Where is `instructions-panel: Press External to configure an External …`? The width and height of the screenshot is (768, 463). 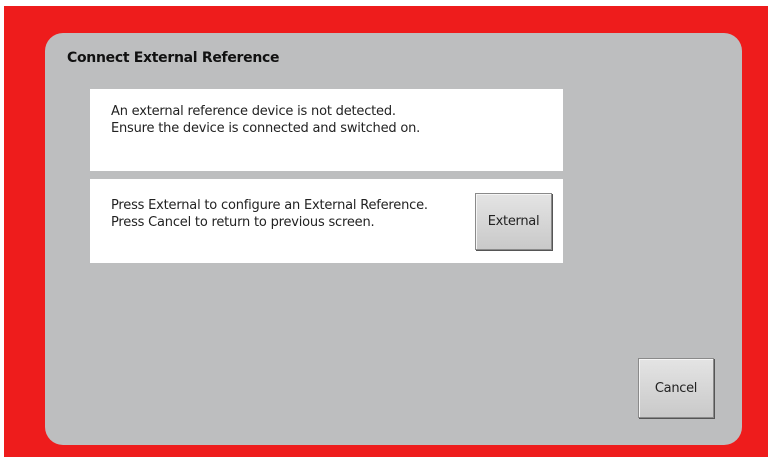
instructions-panel: Press External to configure an External … is located at coordinates (326, 221).